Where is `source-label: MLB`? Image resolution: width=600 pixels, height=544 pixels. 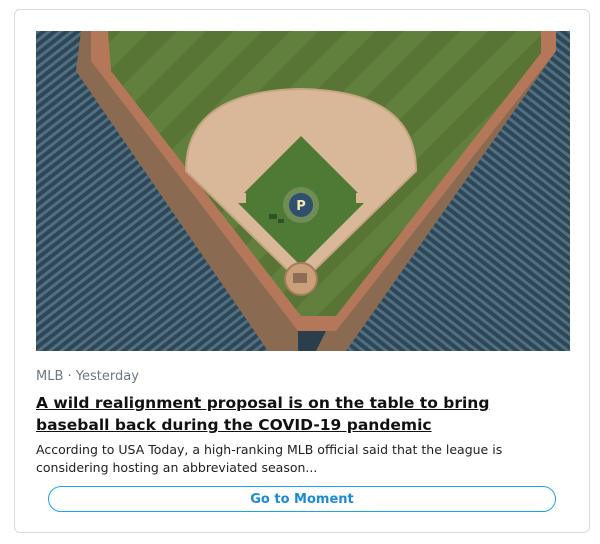 source-label: MLB is located at coordinates (50, 376).